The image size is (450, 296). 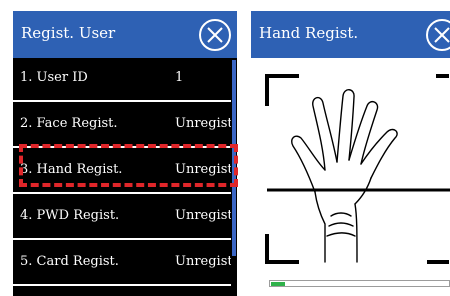 I want to click on menu-item-label: 5. Card Regist., so click(x=69, y=261).